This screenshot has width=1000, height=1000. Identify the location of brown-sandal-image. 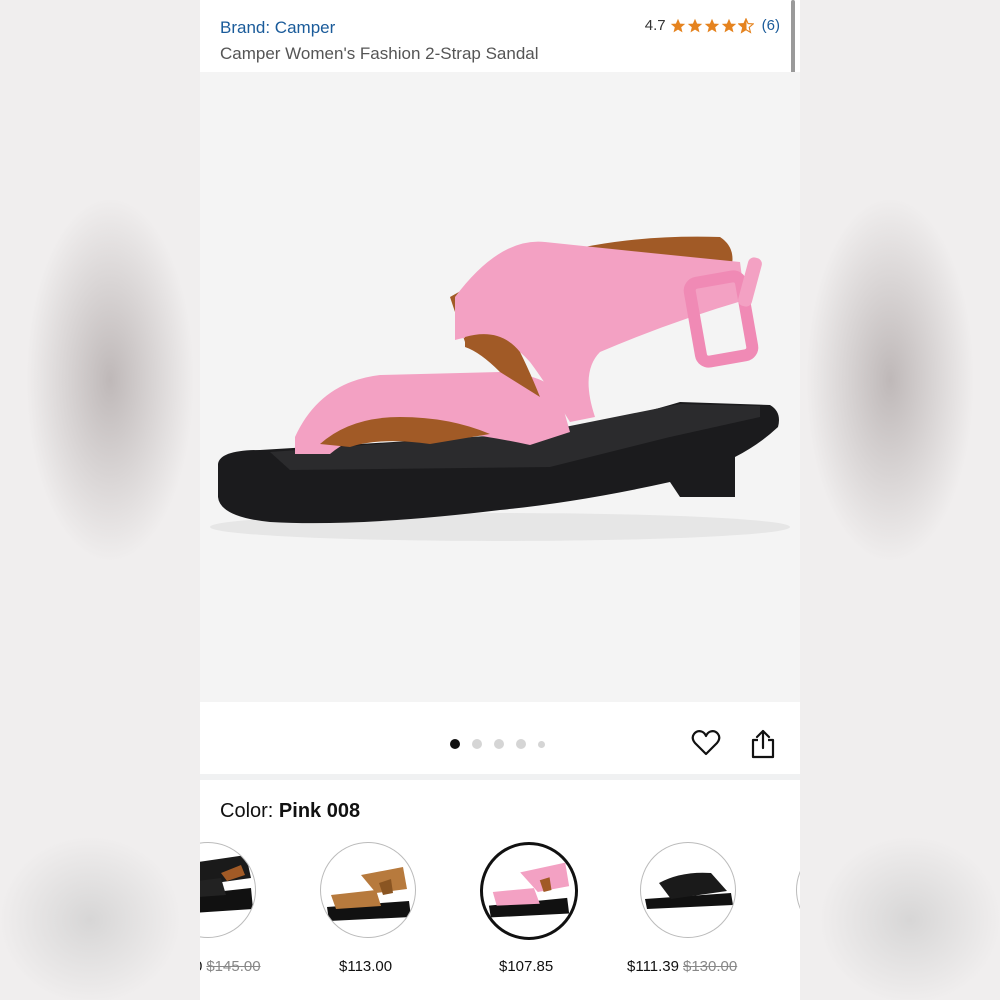
(369, 894).